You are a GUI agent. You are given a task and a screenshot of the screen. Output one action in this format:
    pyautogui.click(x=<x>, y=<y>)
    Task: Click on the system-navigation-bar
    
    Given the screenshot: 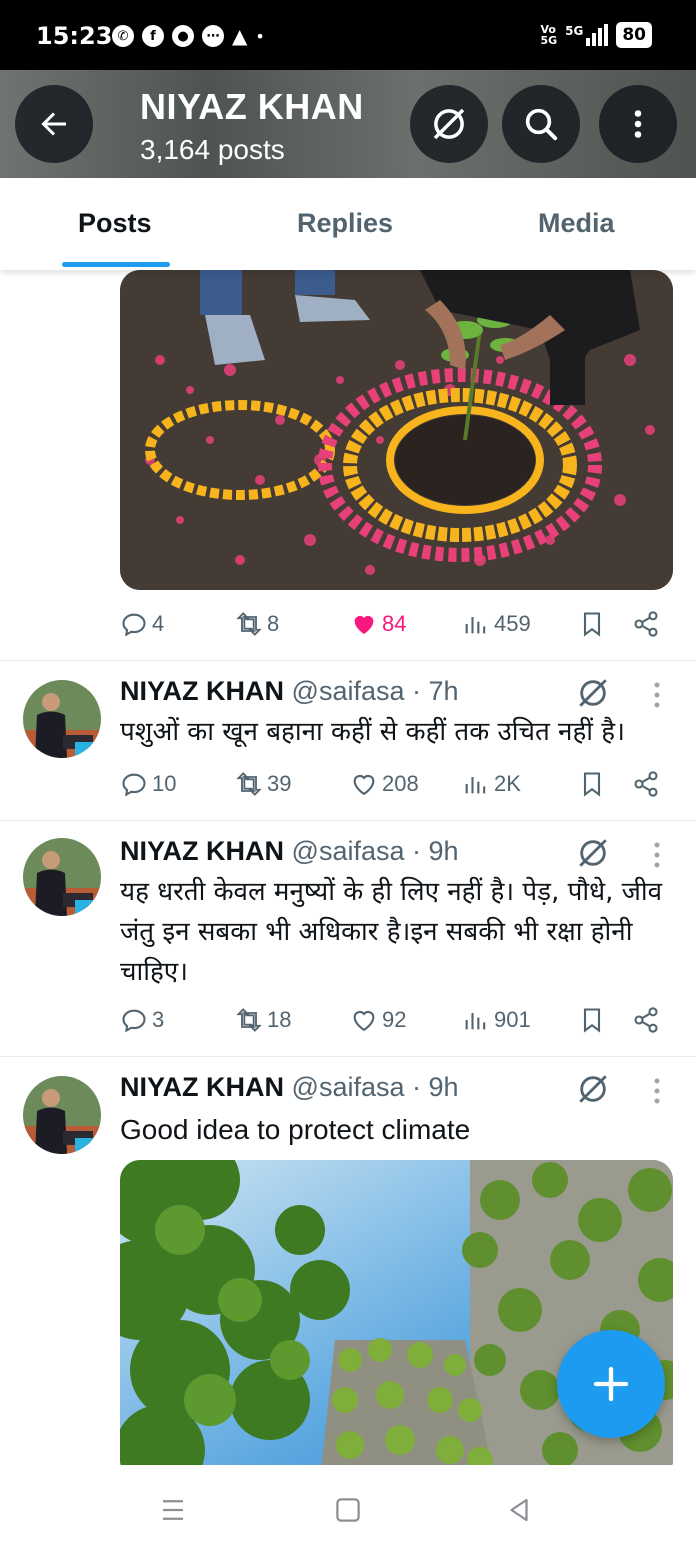 What is the action you would take?
    pyautogui.click(x=348, y=1510)
    